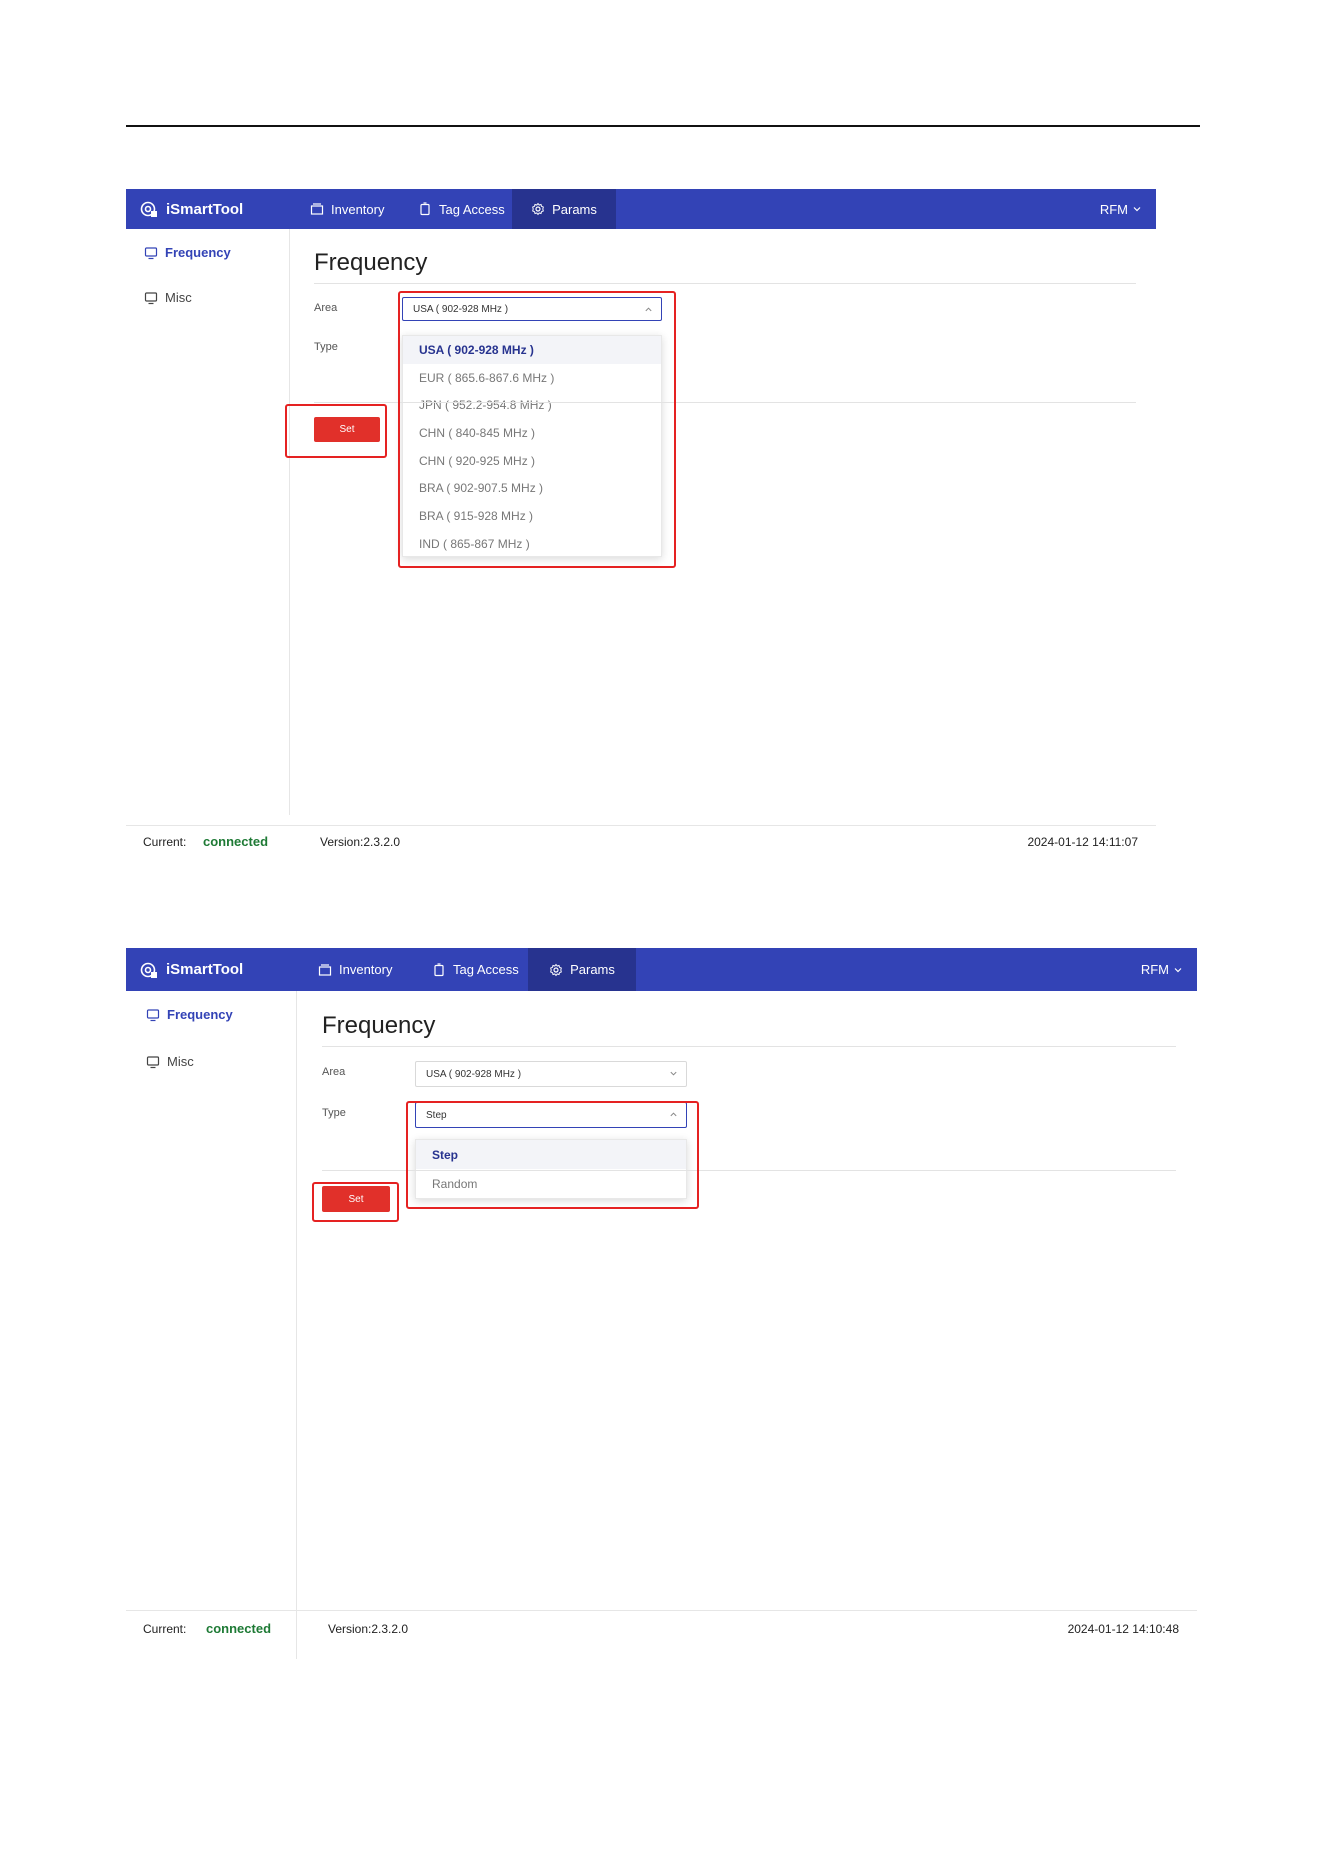 Image resolution: width=1324 pixels, height=1872 pixels. Describe the element at coordinates (1123, 1629) in the screenshot. I see `timestamp: 2024-01-12 14:10:48` at that location.